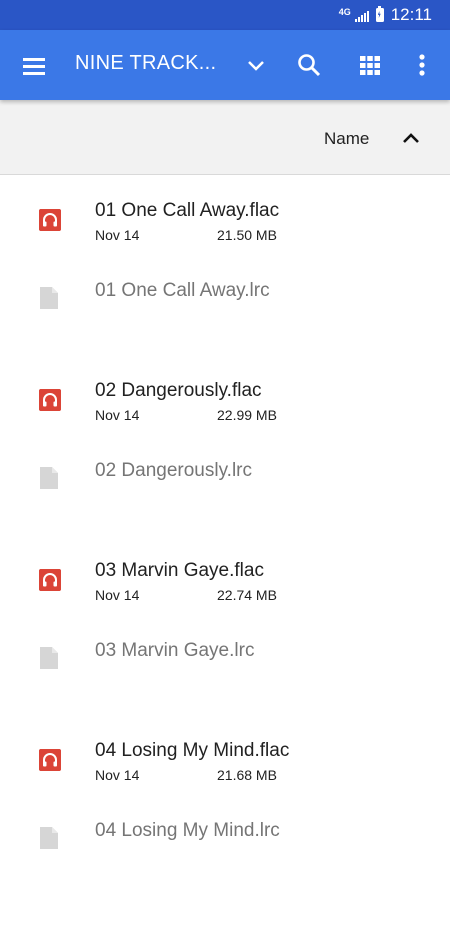 This screenshot has height=925, width=450. Describe the element at coordinates (346, 139) in the screenshot. I see `sort-by-name: Name` at that location.